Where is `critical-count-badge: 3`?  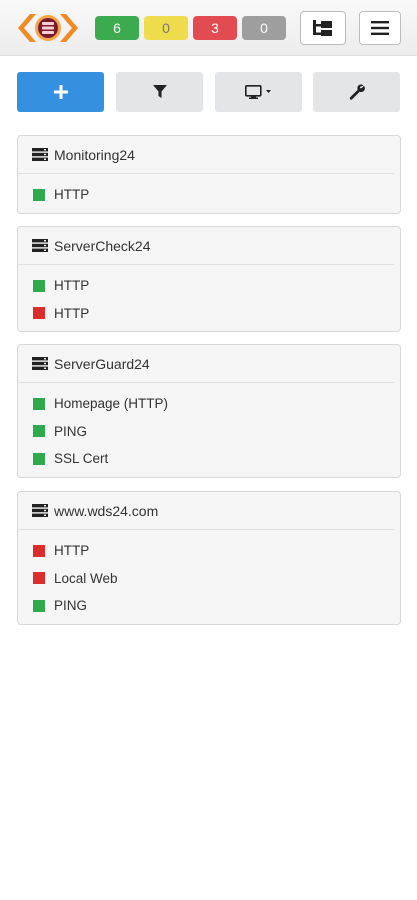 critical-count-badge: 3 is located at coordinates (215, 28).